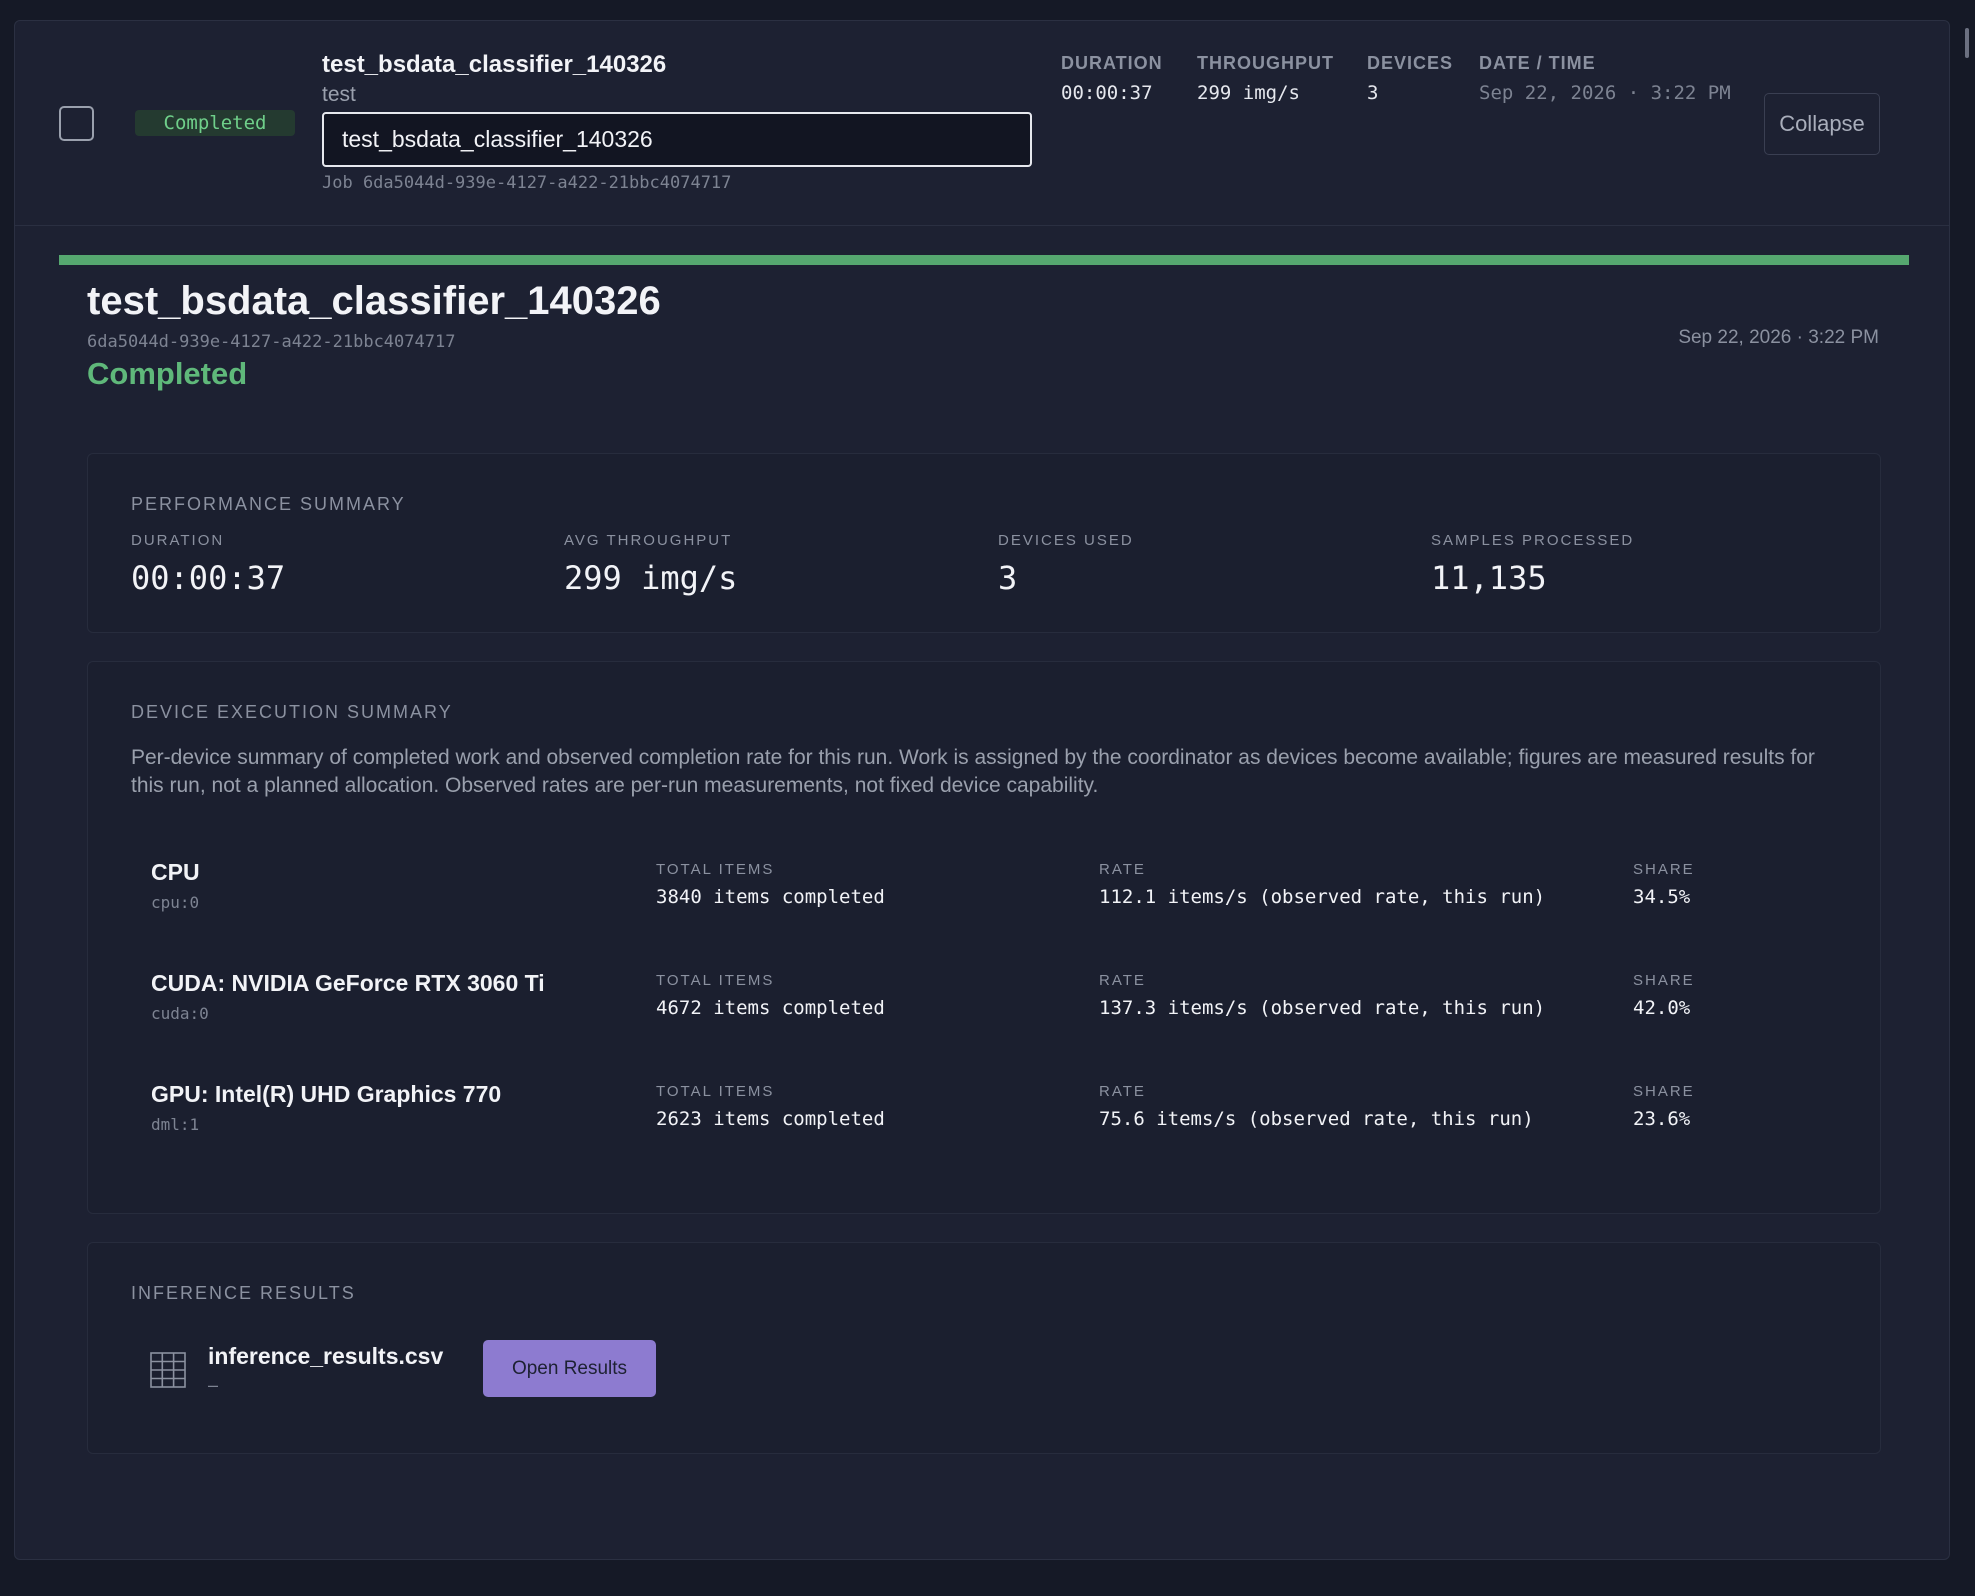 The width and height of the screenshot is (1975, 1596). What do you see at coordinates (770, 1008) in the screenshot?
I see `total-items-value: 4672 items completed` at bounding box center [770, 1008].